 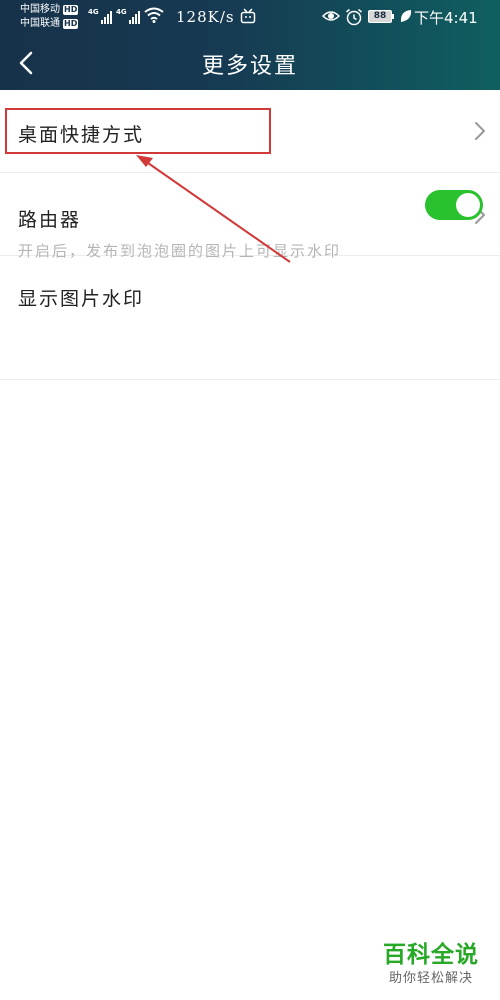 I want to click on tv-icon, so click(x=248, y=16).